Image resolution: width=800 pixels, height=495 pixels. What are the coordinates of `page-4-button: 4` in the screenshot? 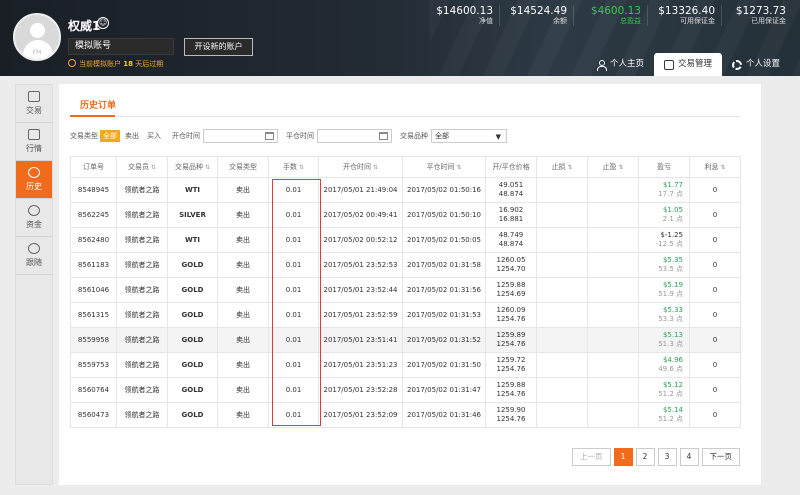 It's located at (689, 457).